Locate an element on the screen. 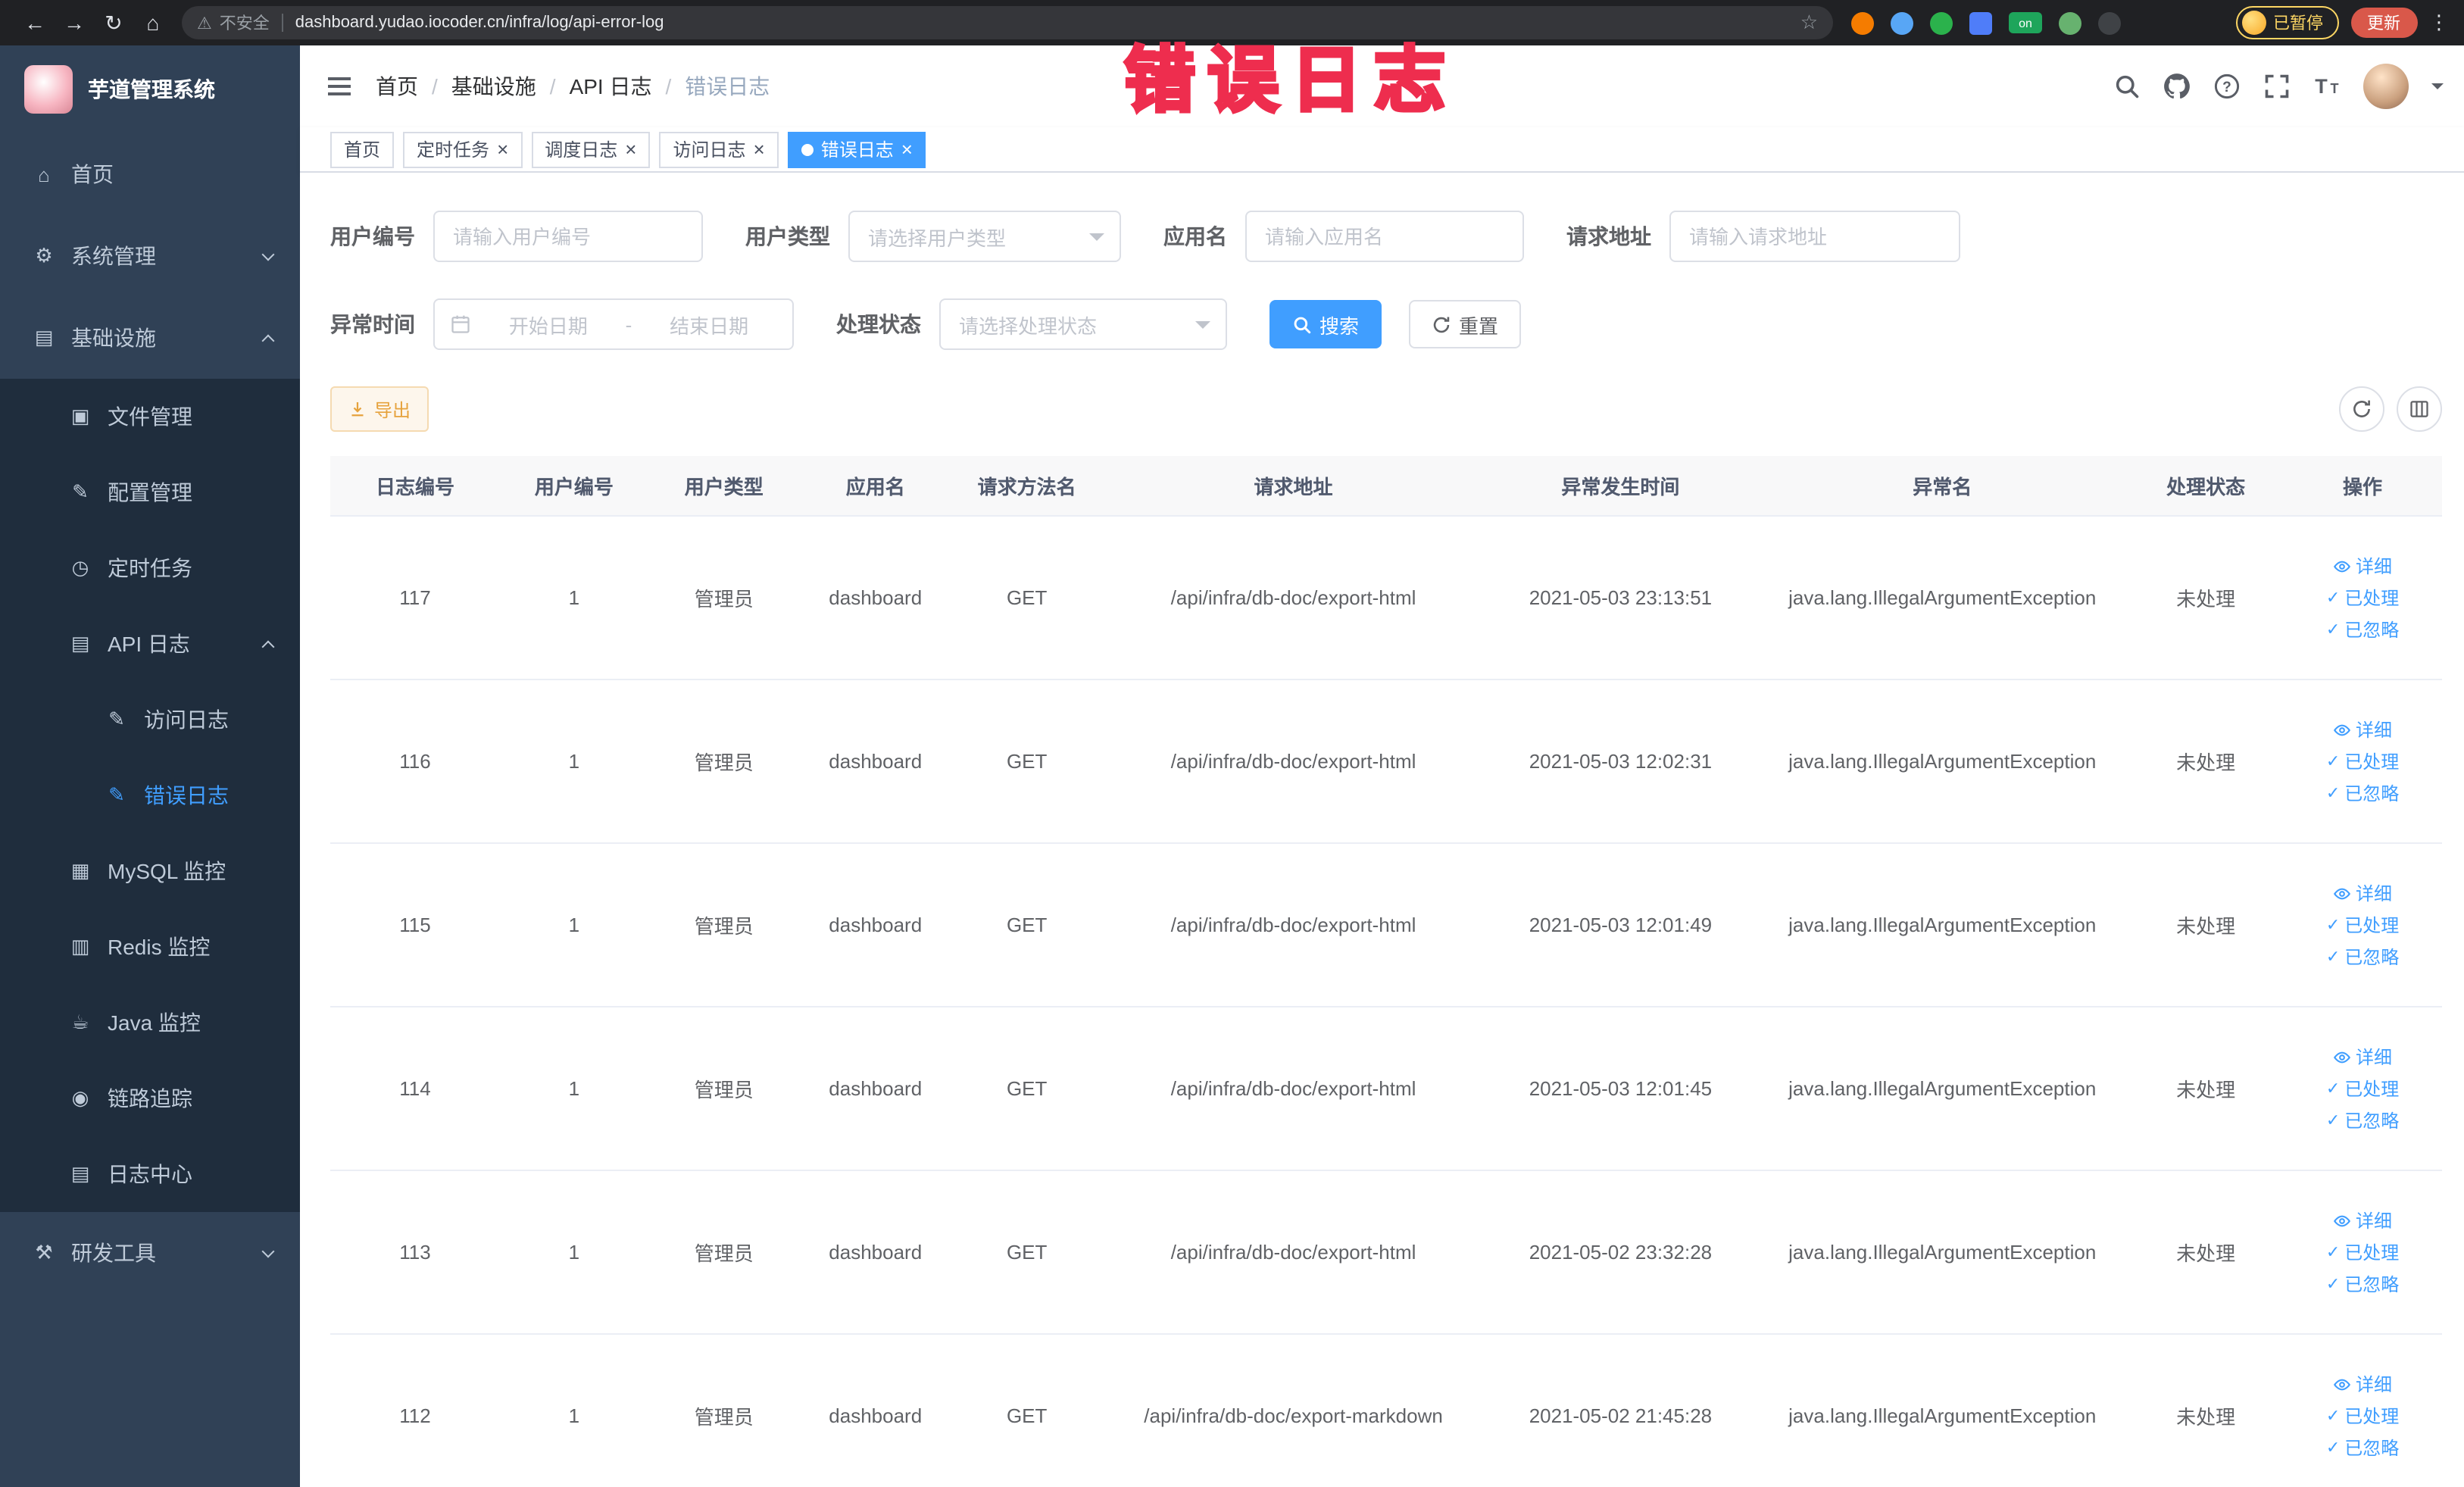 The image size is (2464, 1487). github-icon is located at coordinates (2176, 86).